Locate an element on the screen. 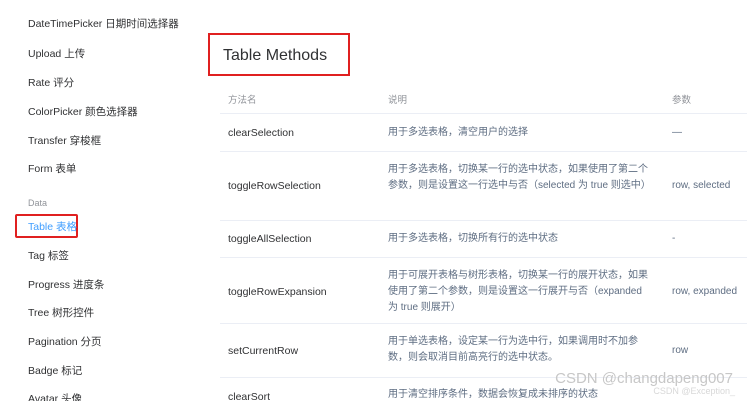  sidebar-item-progress: Progress 进度条 is located at coordinates (66, 285).